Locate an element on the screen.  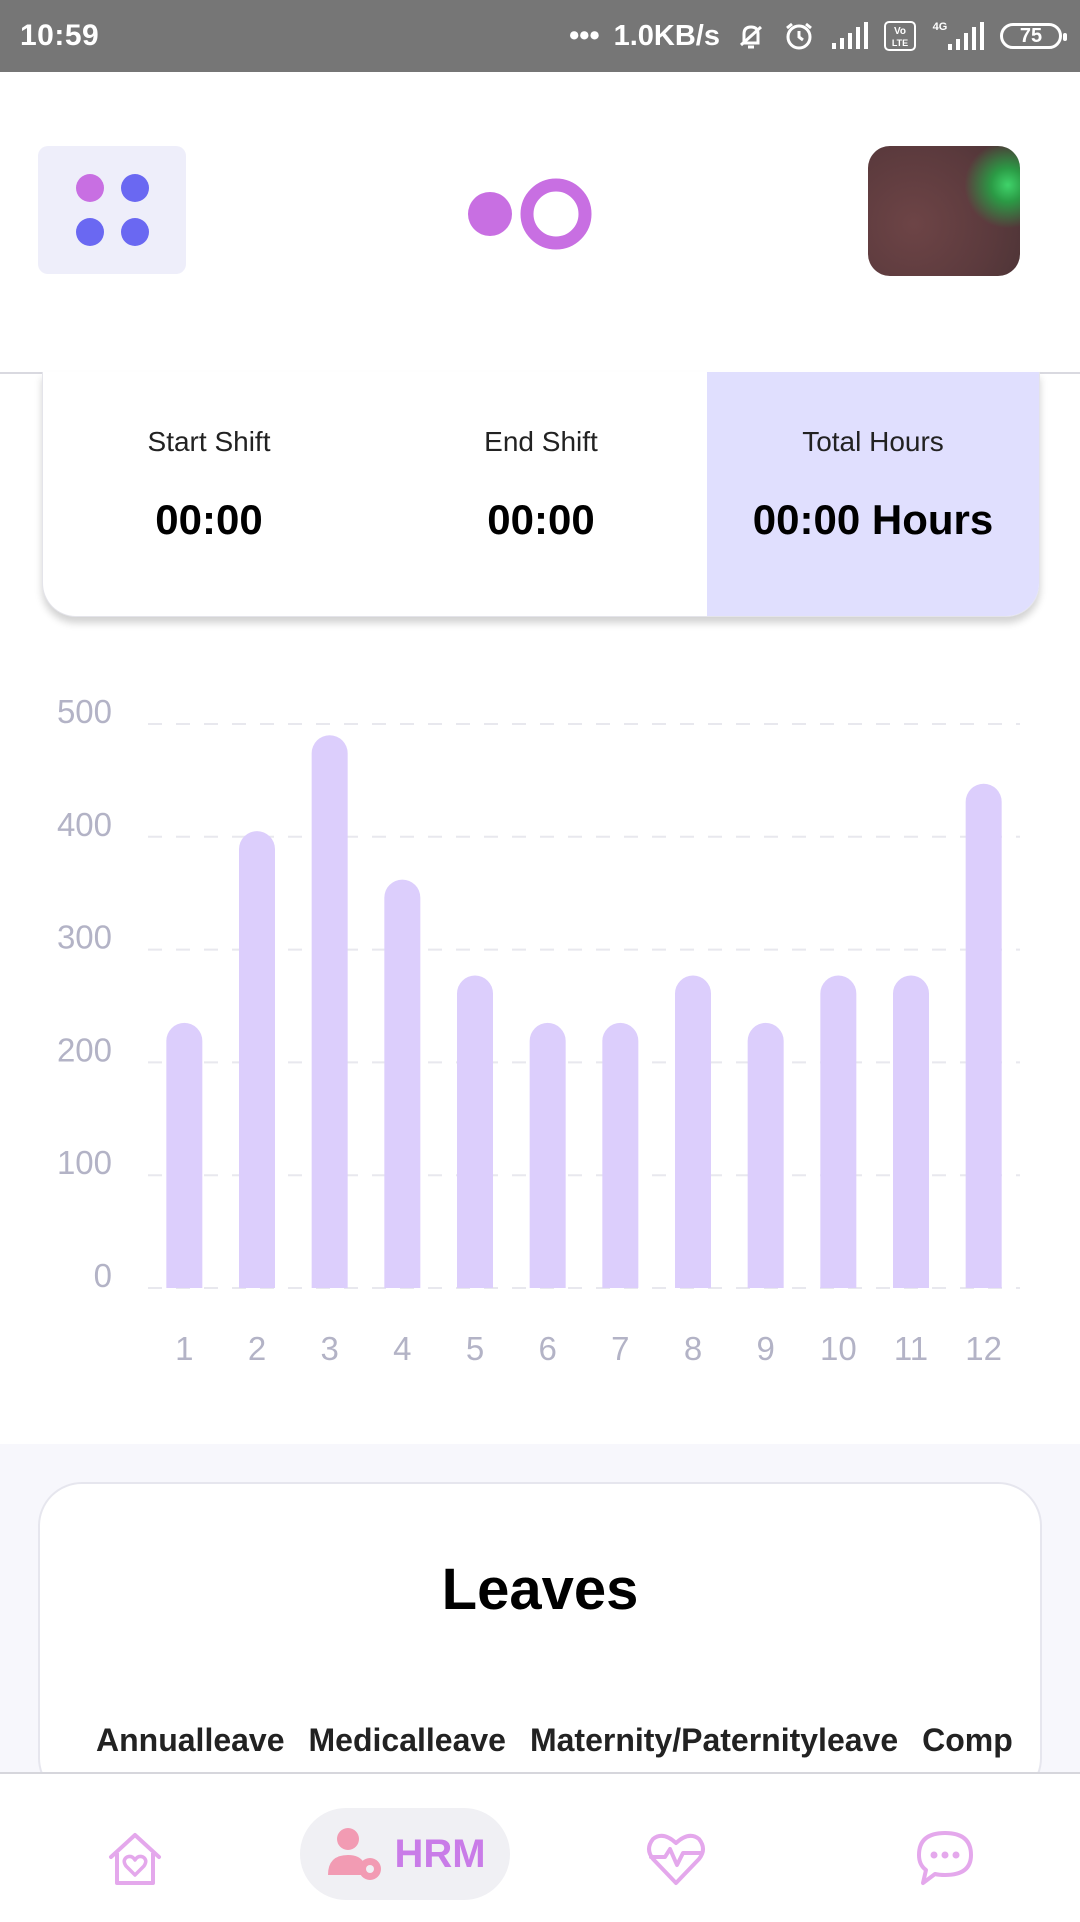
y-tick-label: 200 is located at coordinates (84, 1049).